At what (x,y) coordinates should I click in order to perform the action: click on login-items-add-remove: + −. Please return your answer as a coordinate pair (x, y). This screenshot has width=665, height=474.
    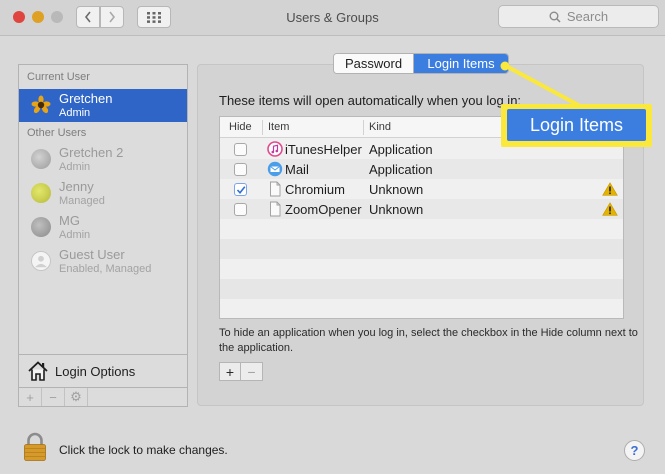
    Looking at the image, I should click on (241, 371).